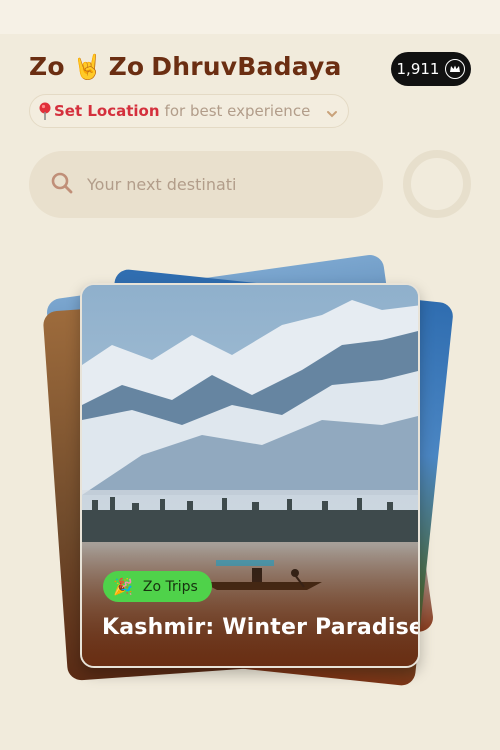 Image resolution: width=500 pixels, height=750 pixels. Describe the element at coordinates (250, 17) in the screenshot. I see `status-bar-area` at that location.